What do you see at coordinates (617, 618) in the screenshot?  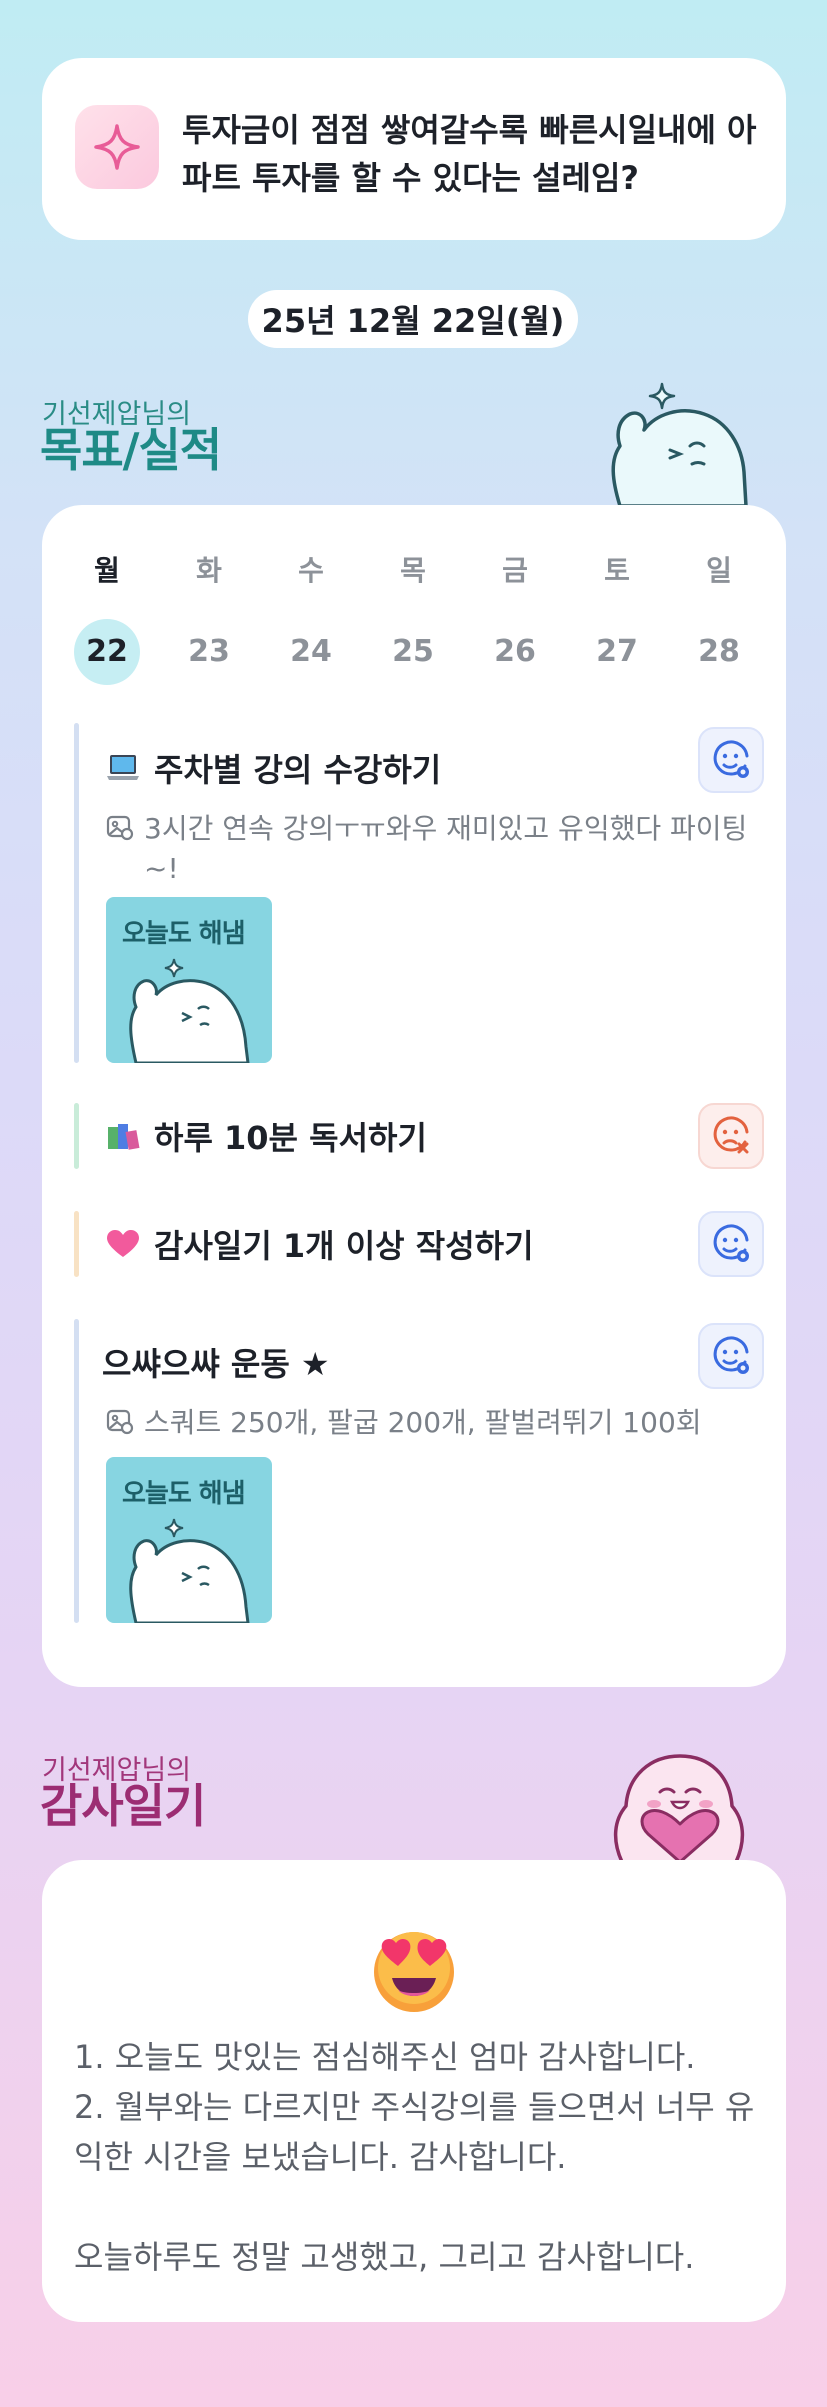 I see `day-column-sat: 토 27` at bounding box center [617, 618].